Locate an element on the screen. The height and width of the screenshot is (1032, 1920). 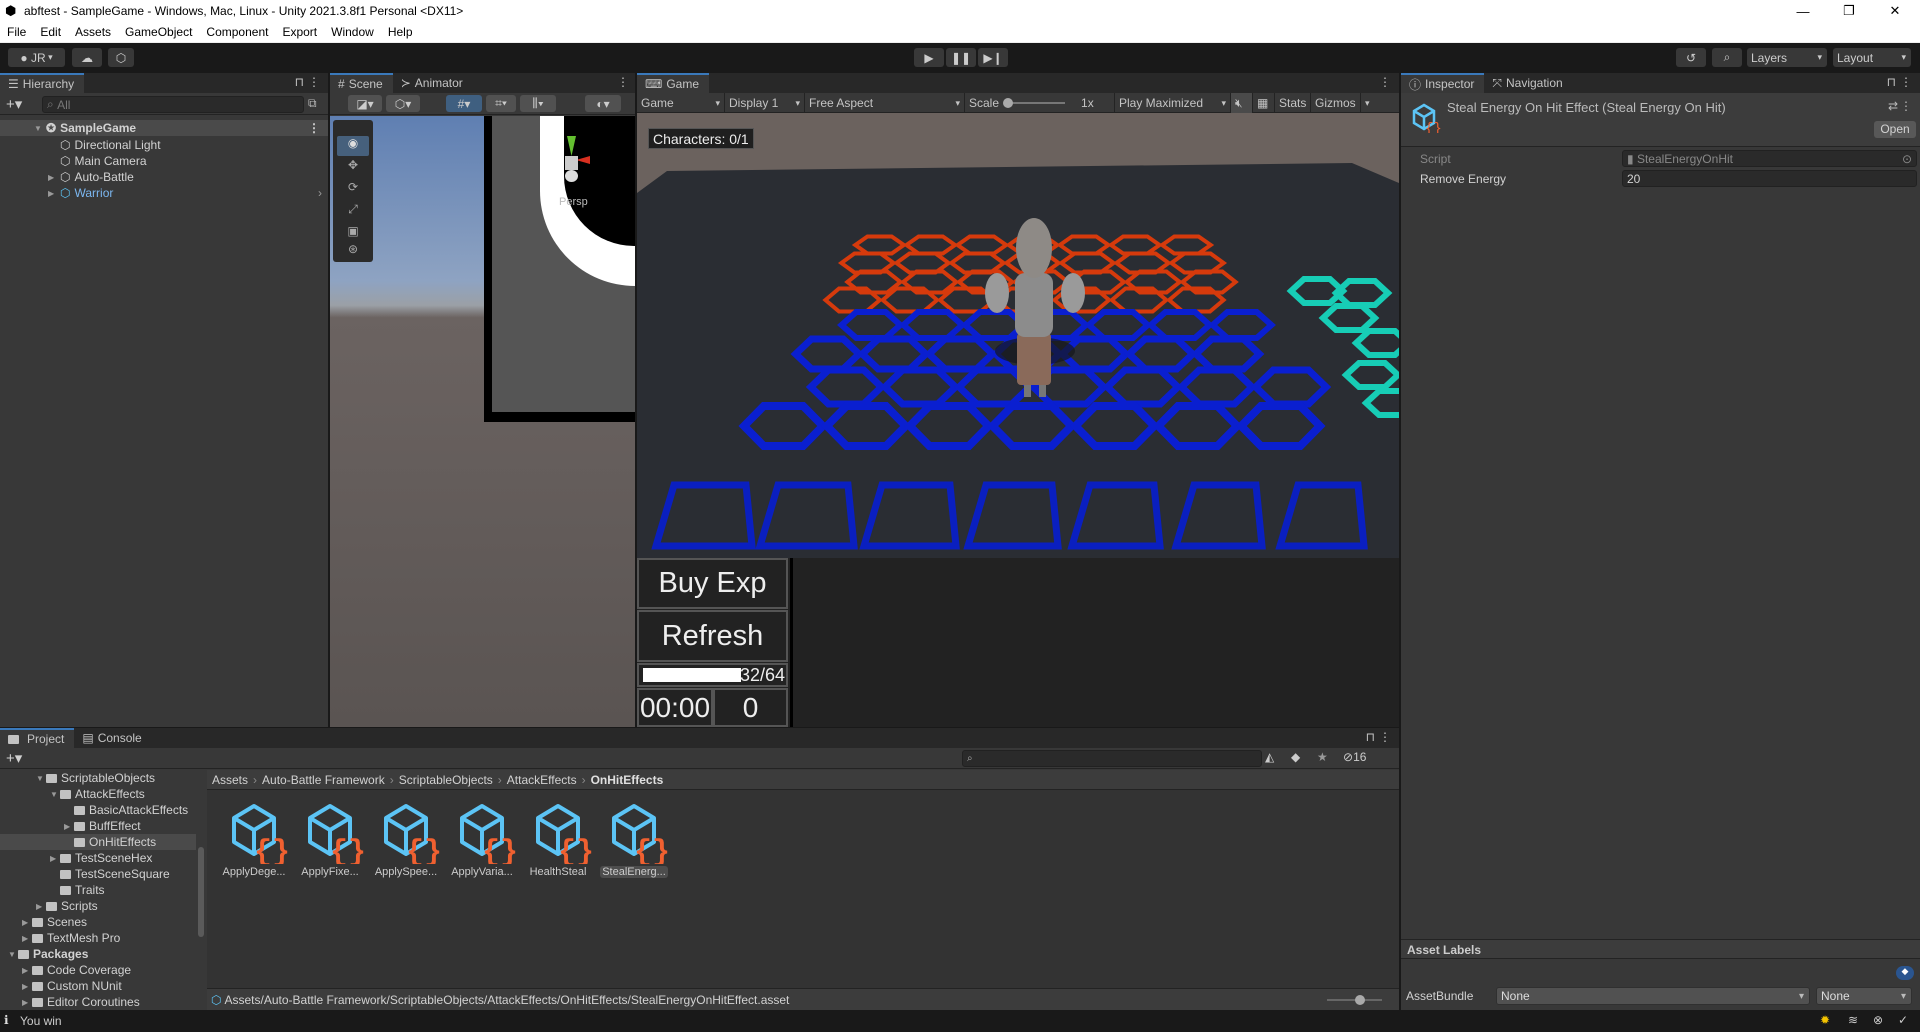
object-picker-icon: ⊙ is located at coordinates (1907, 159).